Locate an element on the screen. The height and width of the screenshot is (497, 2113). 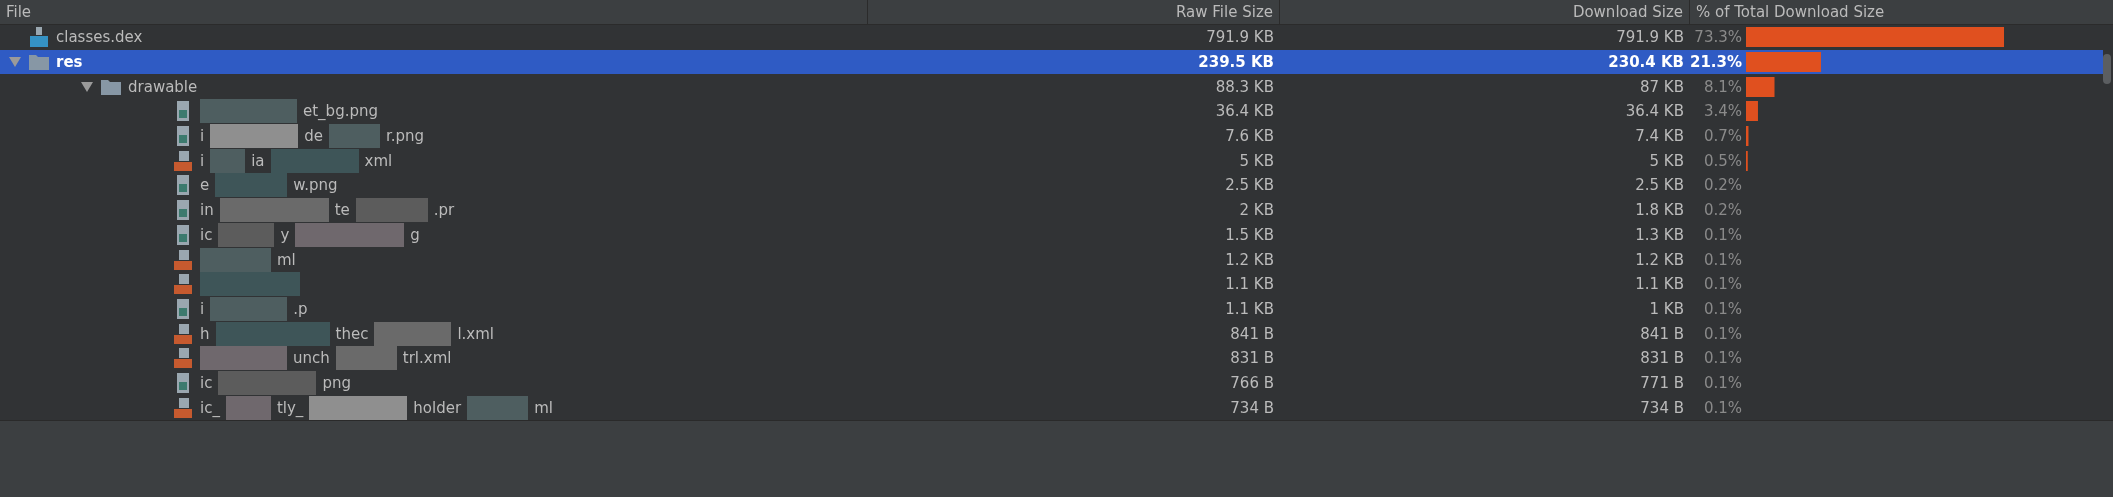
raw-size: 2 KB is located at coordinates (1257, 210).